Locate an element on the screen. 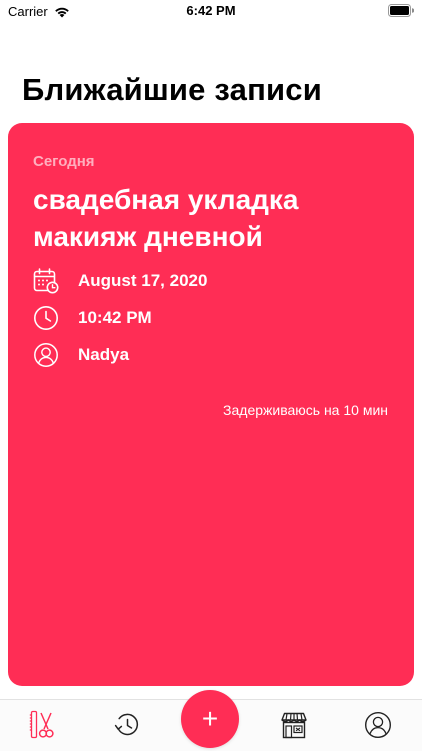 Image resolution: width=422 pixels, height=751 pixels. shop-icon is located at coordinates (294, 725).